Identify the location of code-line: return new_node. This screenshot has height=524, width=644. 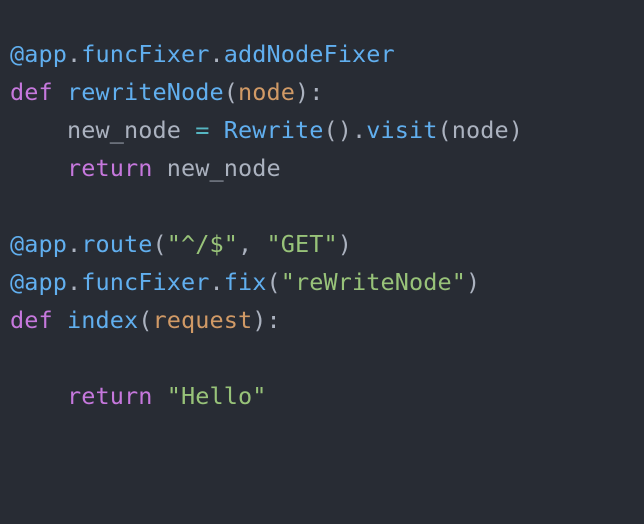
(266, 168).